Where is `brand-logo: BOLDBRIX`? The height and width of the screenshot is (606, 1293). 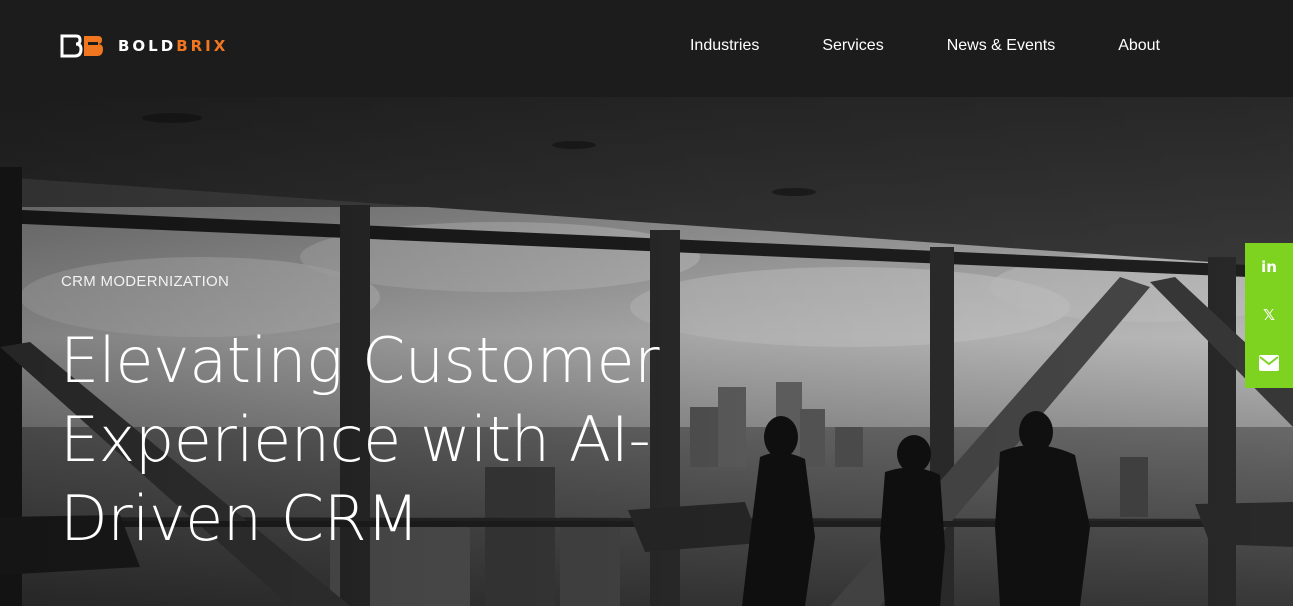
brand-logo: BOLDBRIX is located at coordinates (144, 46).